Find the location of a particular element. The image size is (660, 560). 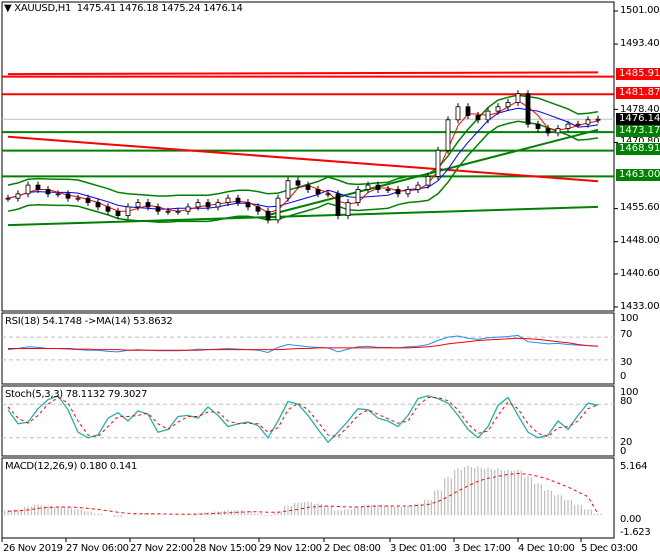

y-tick: 1455.60 is located at coordinates (640, 207).